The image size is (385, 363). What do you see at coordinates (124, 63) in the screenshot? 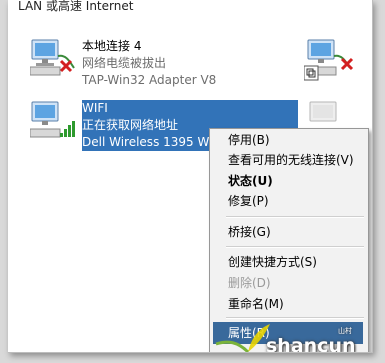
I see `connection-status: 网络电缆被拔出` at bounding box center [124, 63].